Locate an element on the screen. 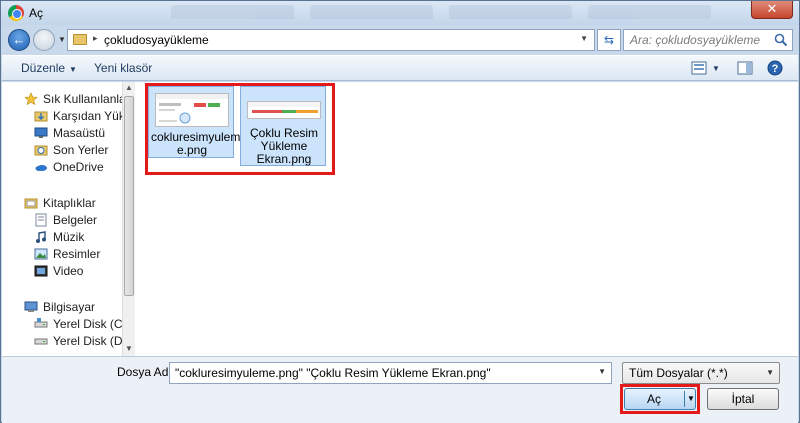 This screenshot has width=800, height=423. nav-item-recent-places: Son Yerler is located at coordinates (71, 150).